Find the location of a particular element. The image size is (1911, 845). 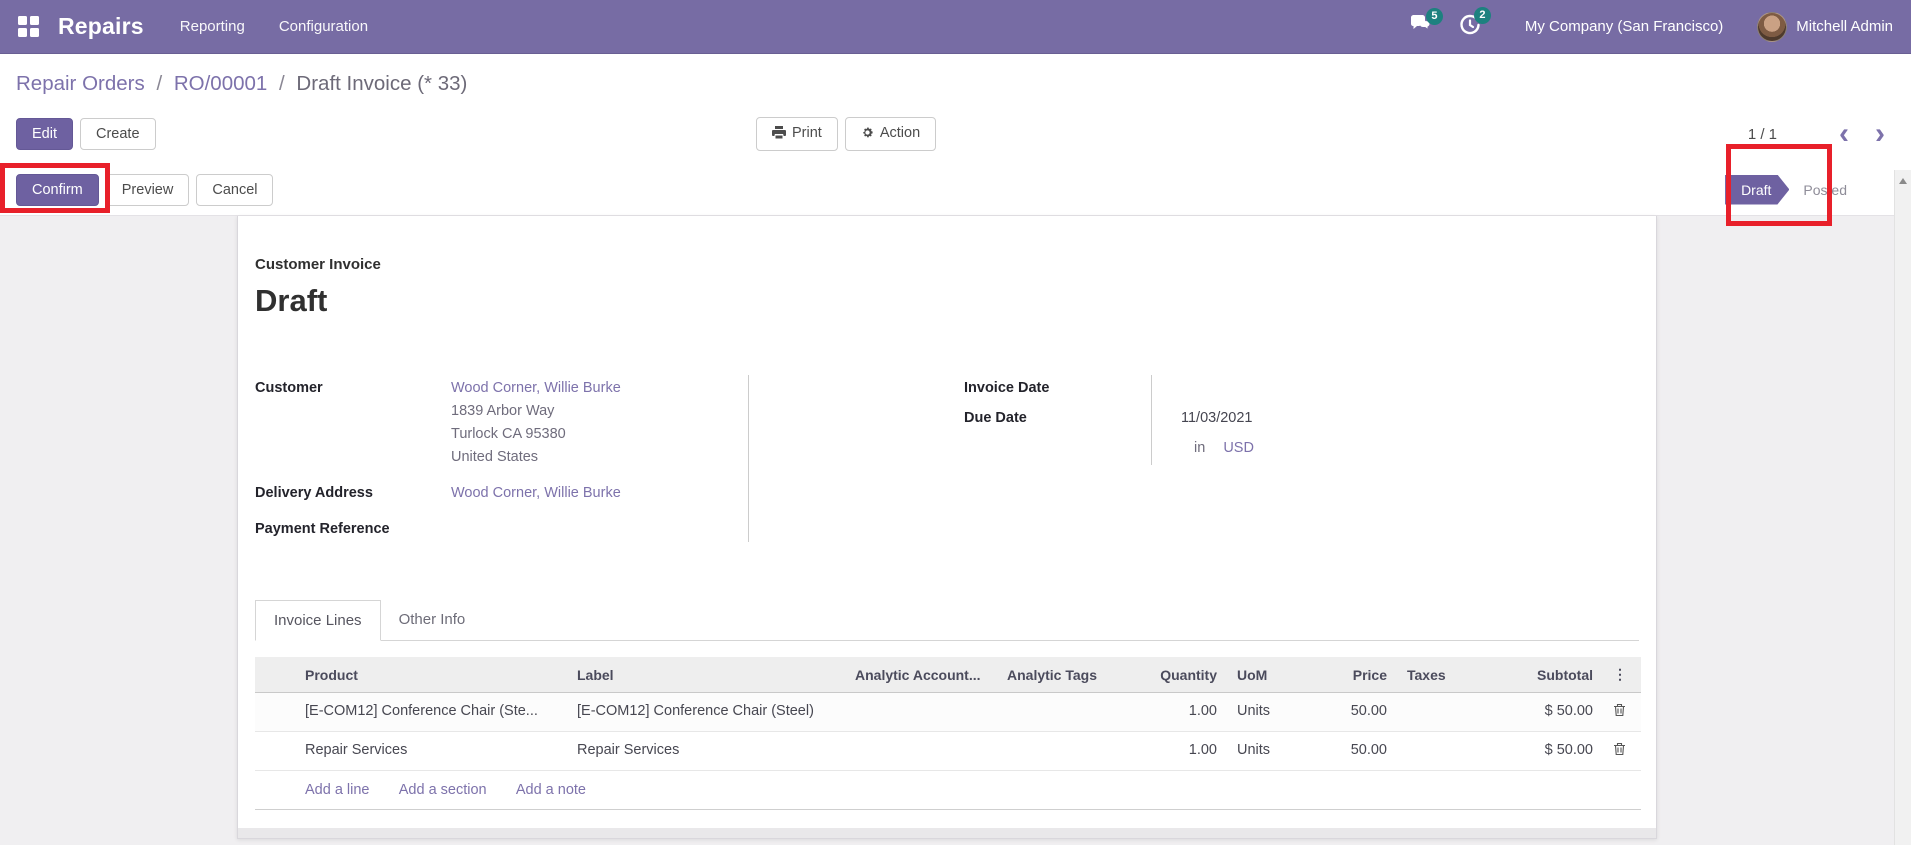

address-line-2: Turlock CA 95380 is located at coordinates (508, 434).